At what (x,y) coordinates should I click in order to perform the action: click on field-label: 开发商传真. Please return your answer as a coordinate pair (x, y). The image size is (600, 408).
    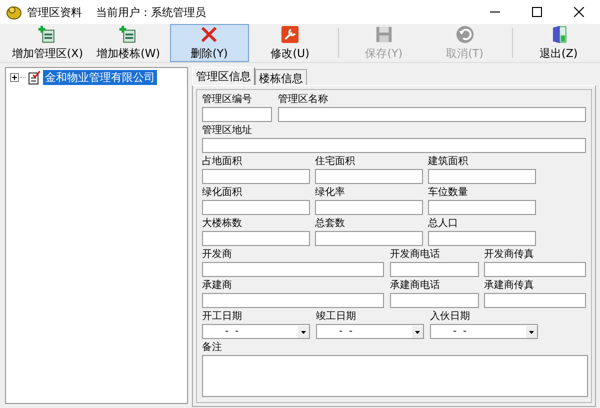
    Looking at the image, I should click on (509, 255).